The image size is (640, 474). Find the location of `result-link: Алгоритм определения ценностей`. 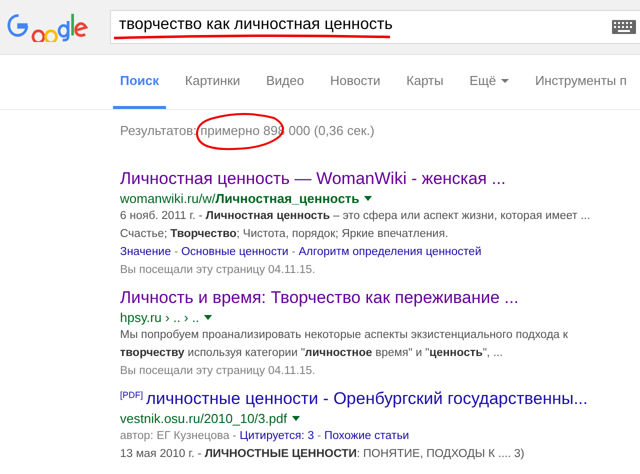

result-link: Алгоритм определения ценностей is located at coordinates (390, 252).